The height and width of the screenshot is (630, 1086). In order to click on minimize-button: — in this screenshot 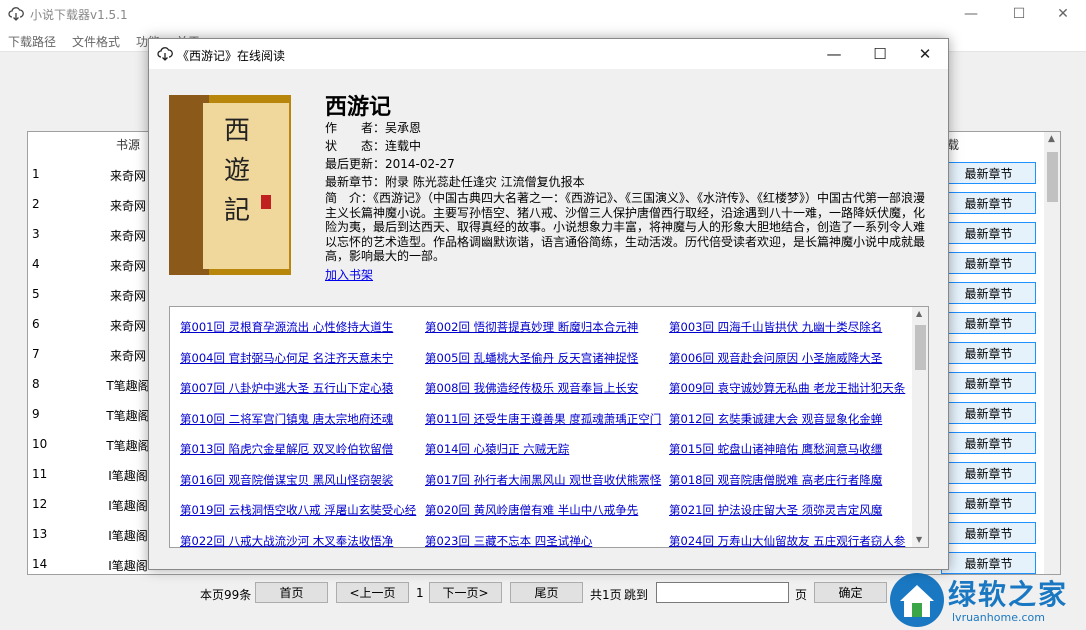, I will do `click(971, 14)`.